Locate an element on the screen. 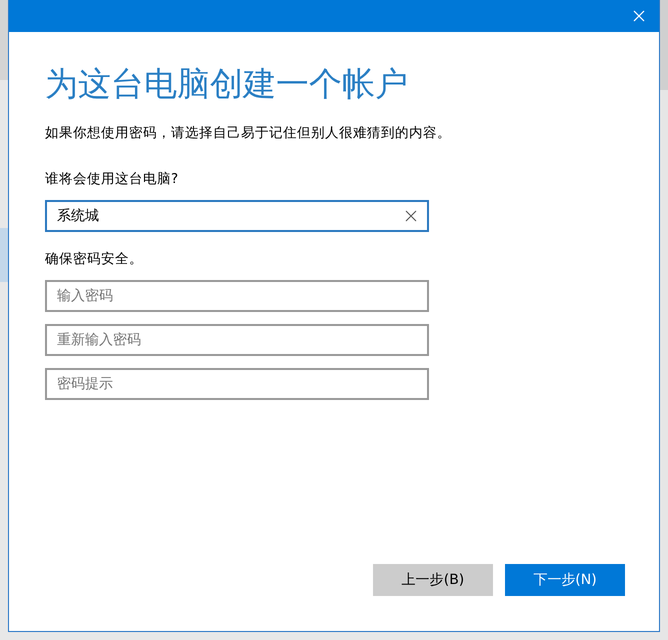 The height and width of the screenshot is (640, 668). next-button: 下一步(N) is located at coordinates (565, 580).